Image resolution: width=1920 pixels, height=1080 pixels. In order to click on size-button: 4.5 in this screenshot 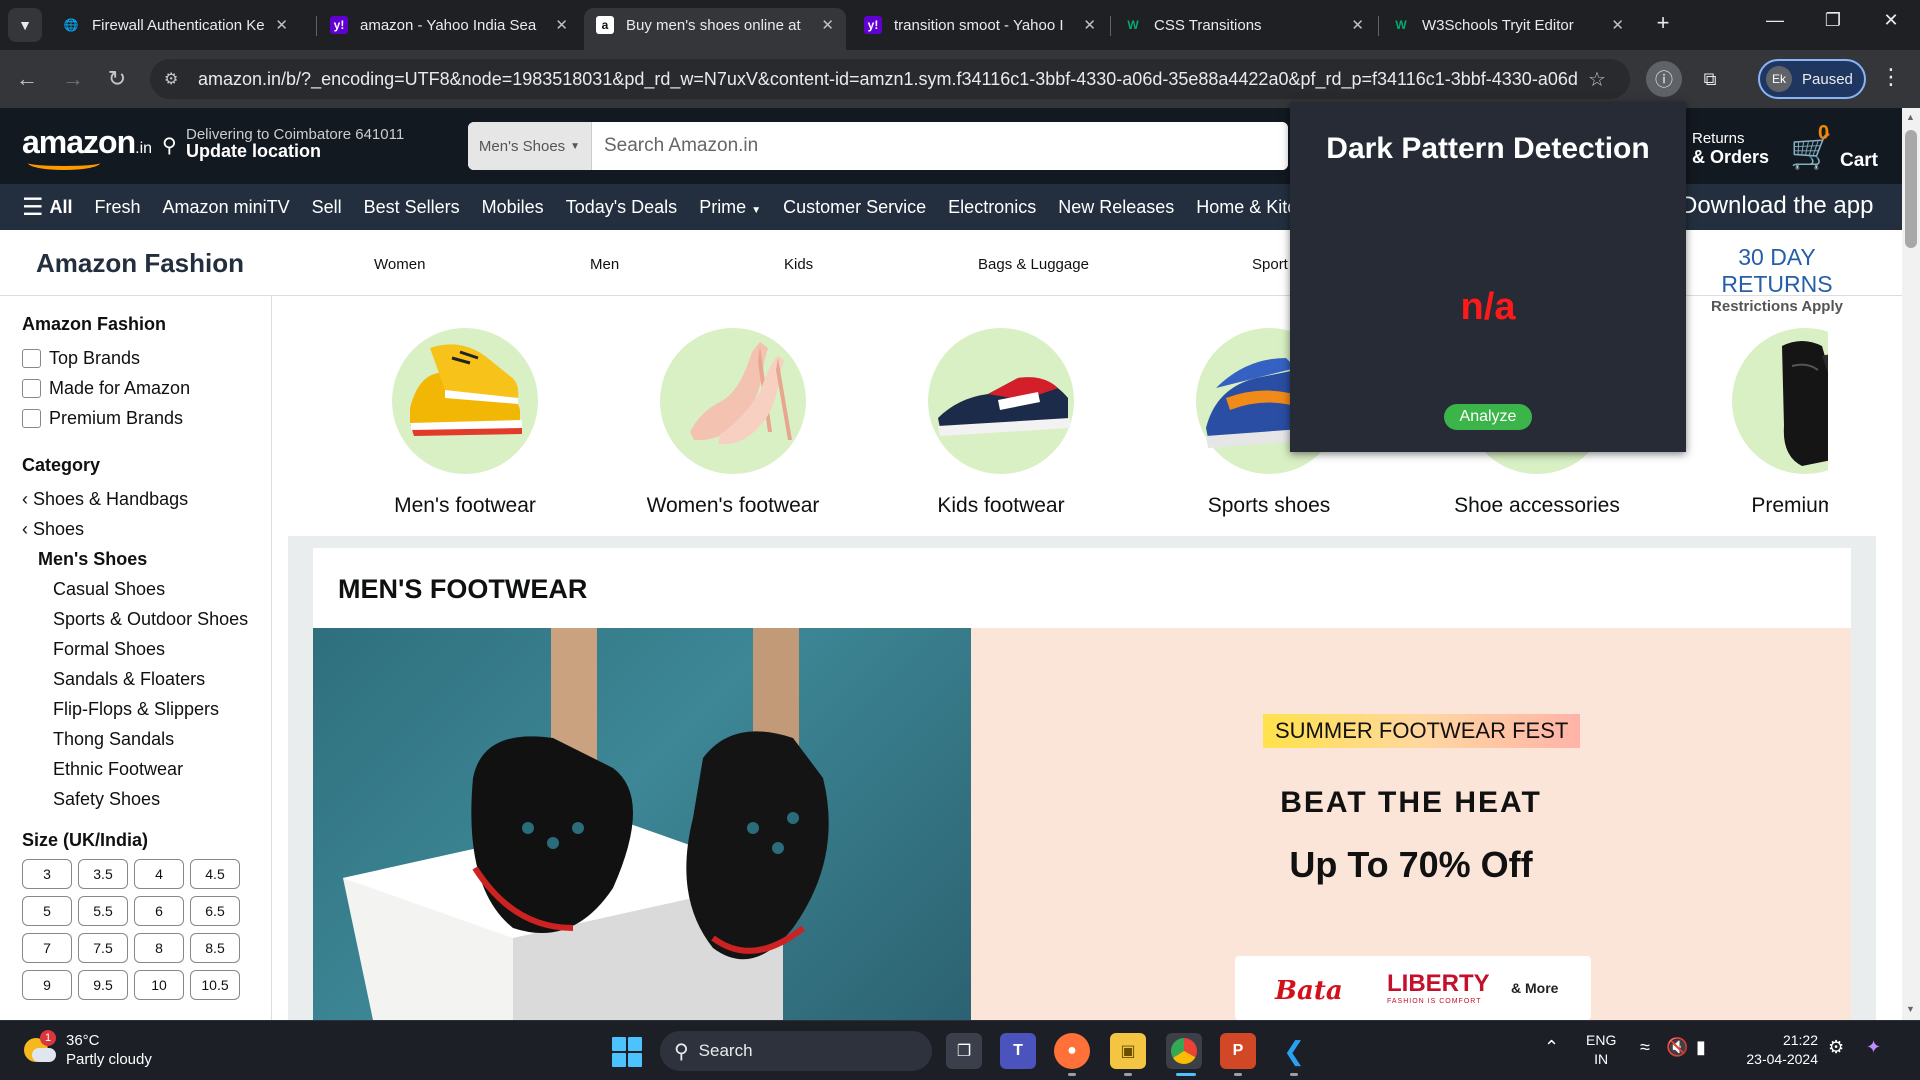, I will do `click(215, 874)`.